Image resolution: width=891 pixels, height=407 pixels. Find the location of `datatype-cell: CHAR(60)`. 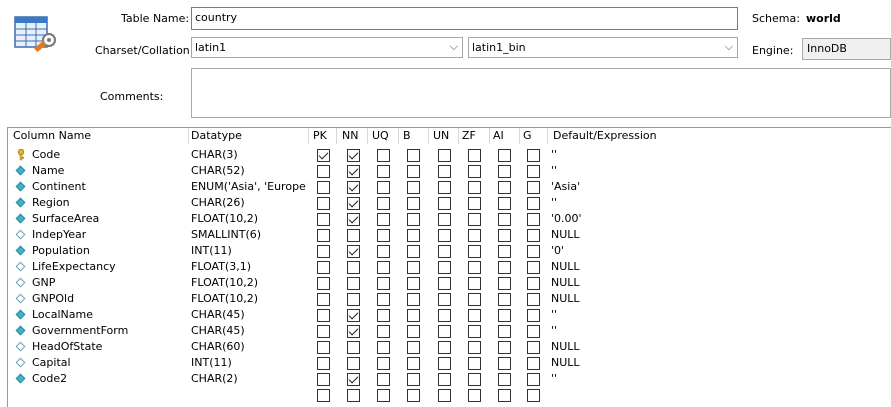

datatype-cell: CHAR(60) is located at coordinates (249, 347).